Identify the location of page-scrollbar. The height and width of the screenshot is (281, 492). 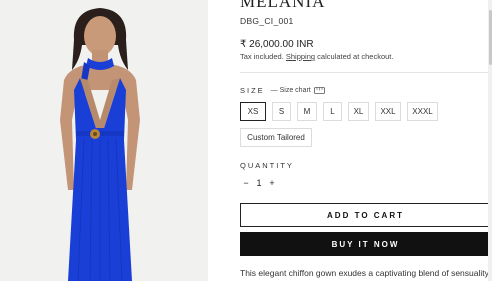
(490, 140).